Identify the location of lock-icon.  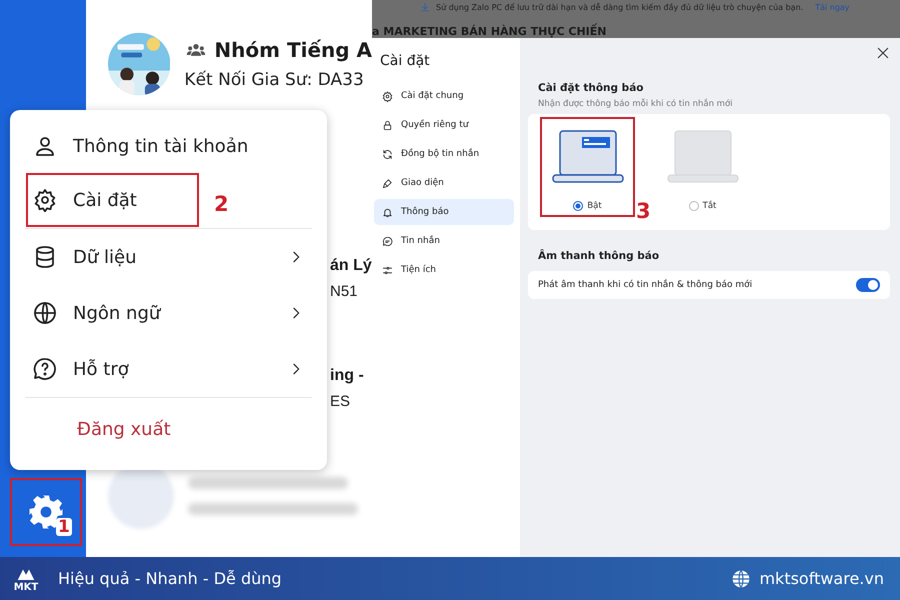
(387, 125).